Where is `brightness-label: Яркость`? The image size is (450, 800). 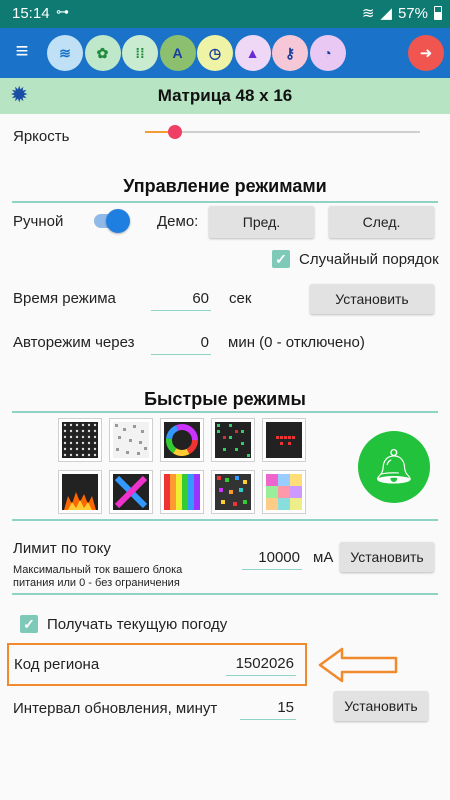 brightness-label: Яркость is located at coordinates (41, 136).